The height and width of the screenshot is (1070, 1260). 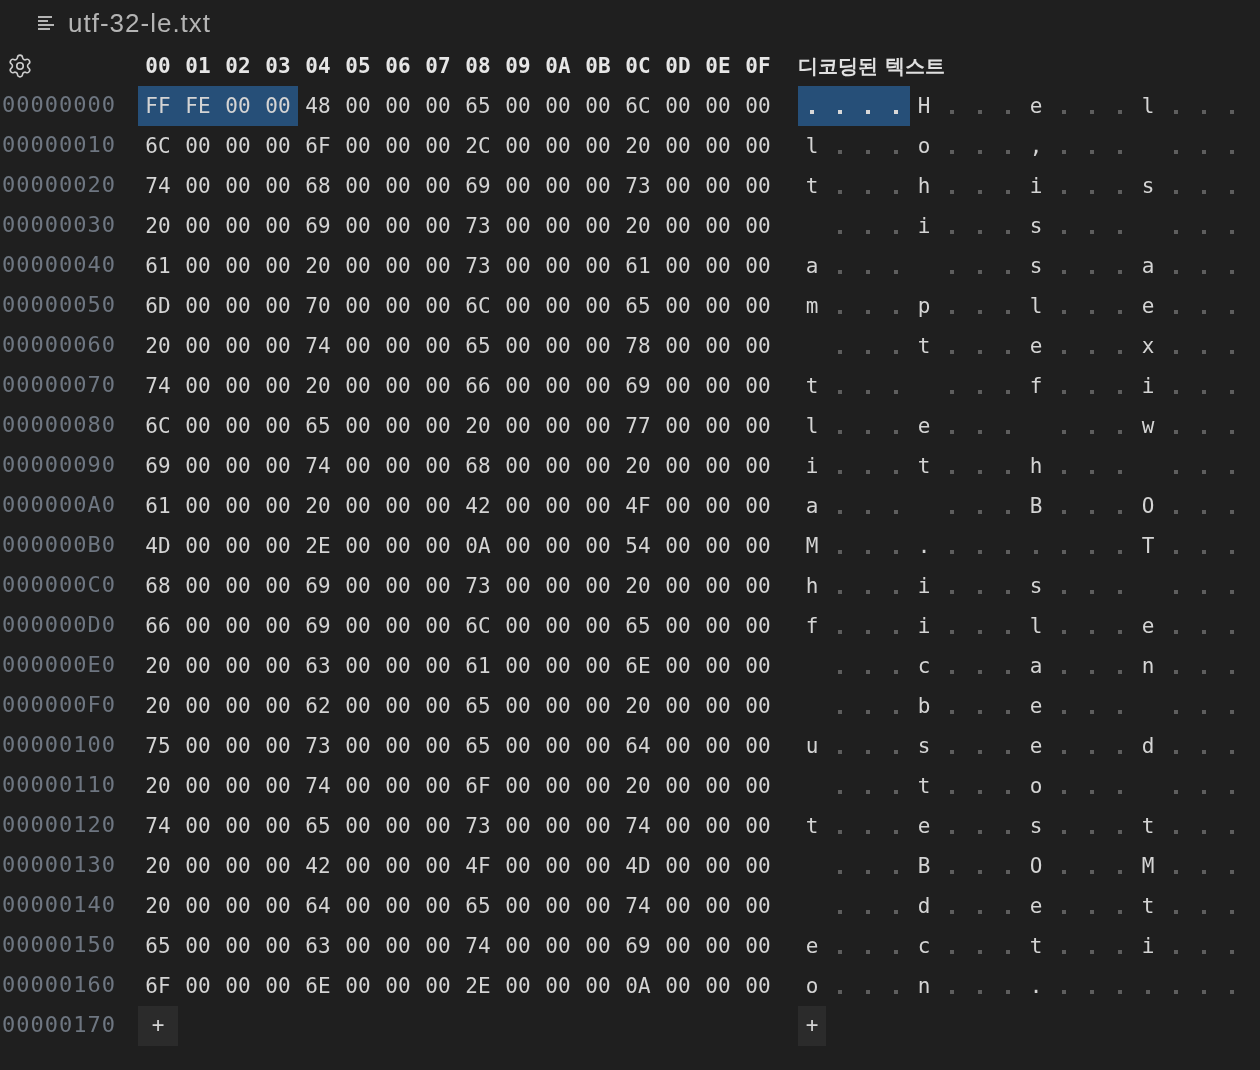 What do you see at coordinates (478, 506) in the screenshot?
I see `hex-byte: 42` at bounding box center [478, 506].